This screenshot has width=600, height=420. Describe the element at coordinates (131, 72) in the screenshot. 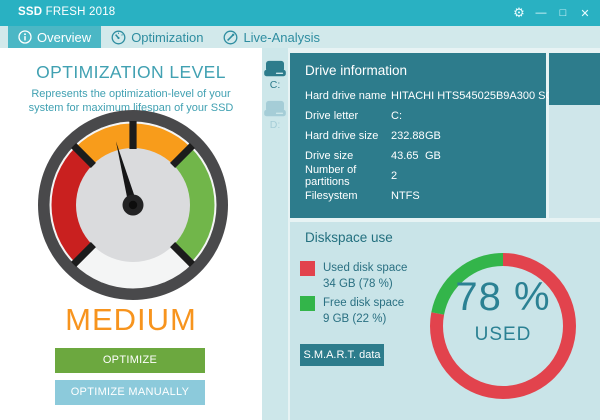

I see `optimization-title: OPTIMIZATION LEVEL` at that location.